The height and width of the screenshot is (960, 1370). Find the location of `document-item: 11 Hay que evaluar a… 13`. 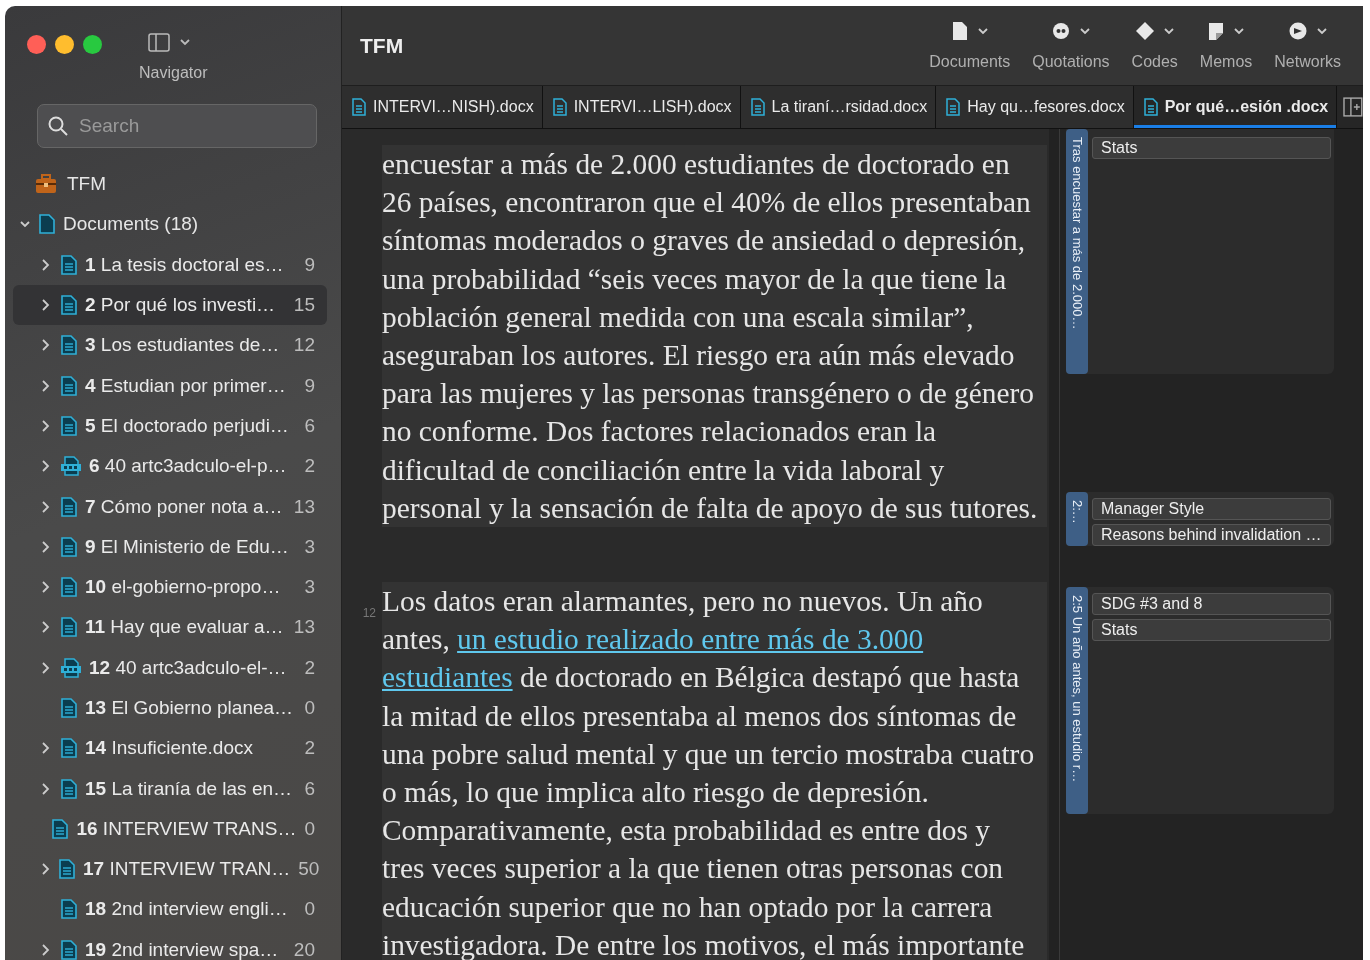

document-item: 11 Hay que evaluar a… 13 is located at coordinates (170, 627).